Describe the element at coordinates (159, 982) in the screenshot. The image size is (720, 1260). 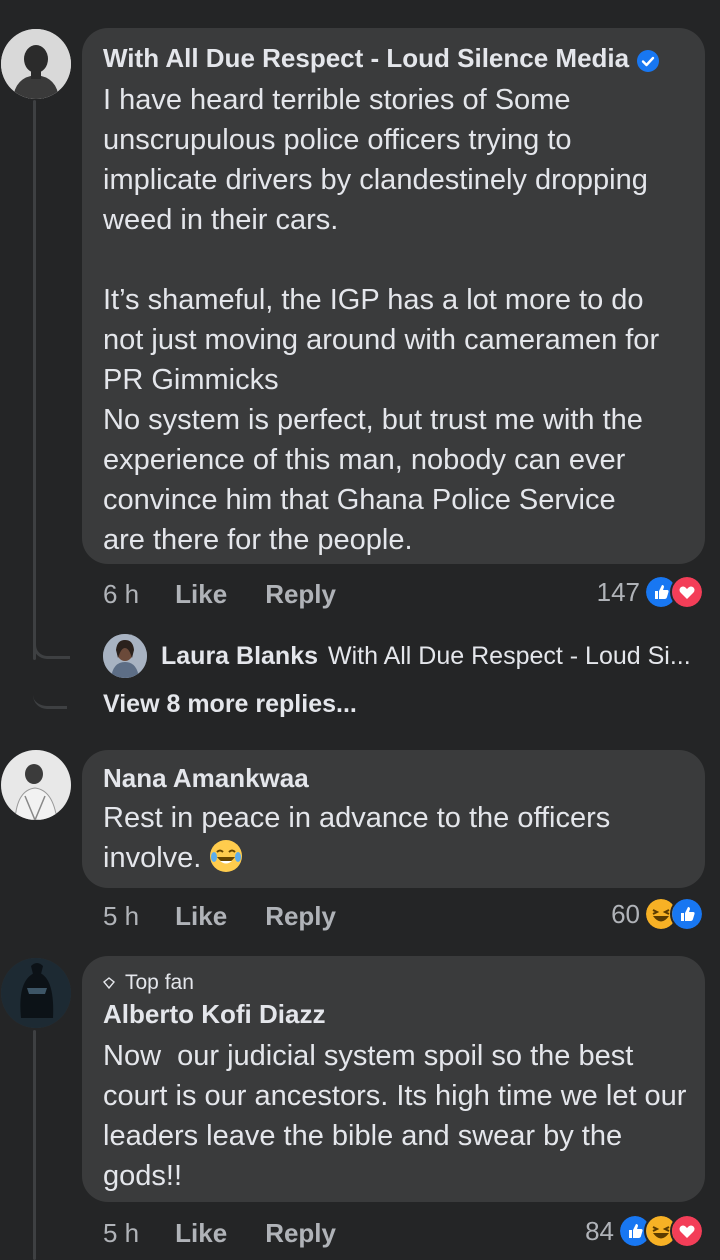
I see `top-fan-label: Top fan` at that location.